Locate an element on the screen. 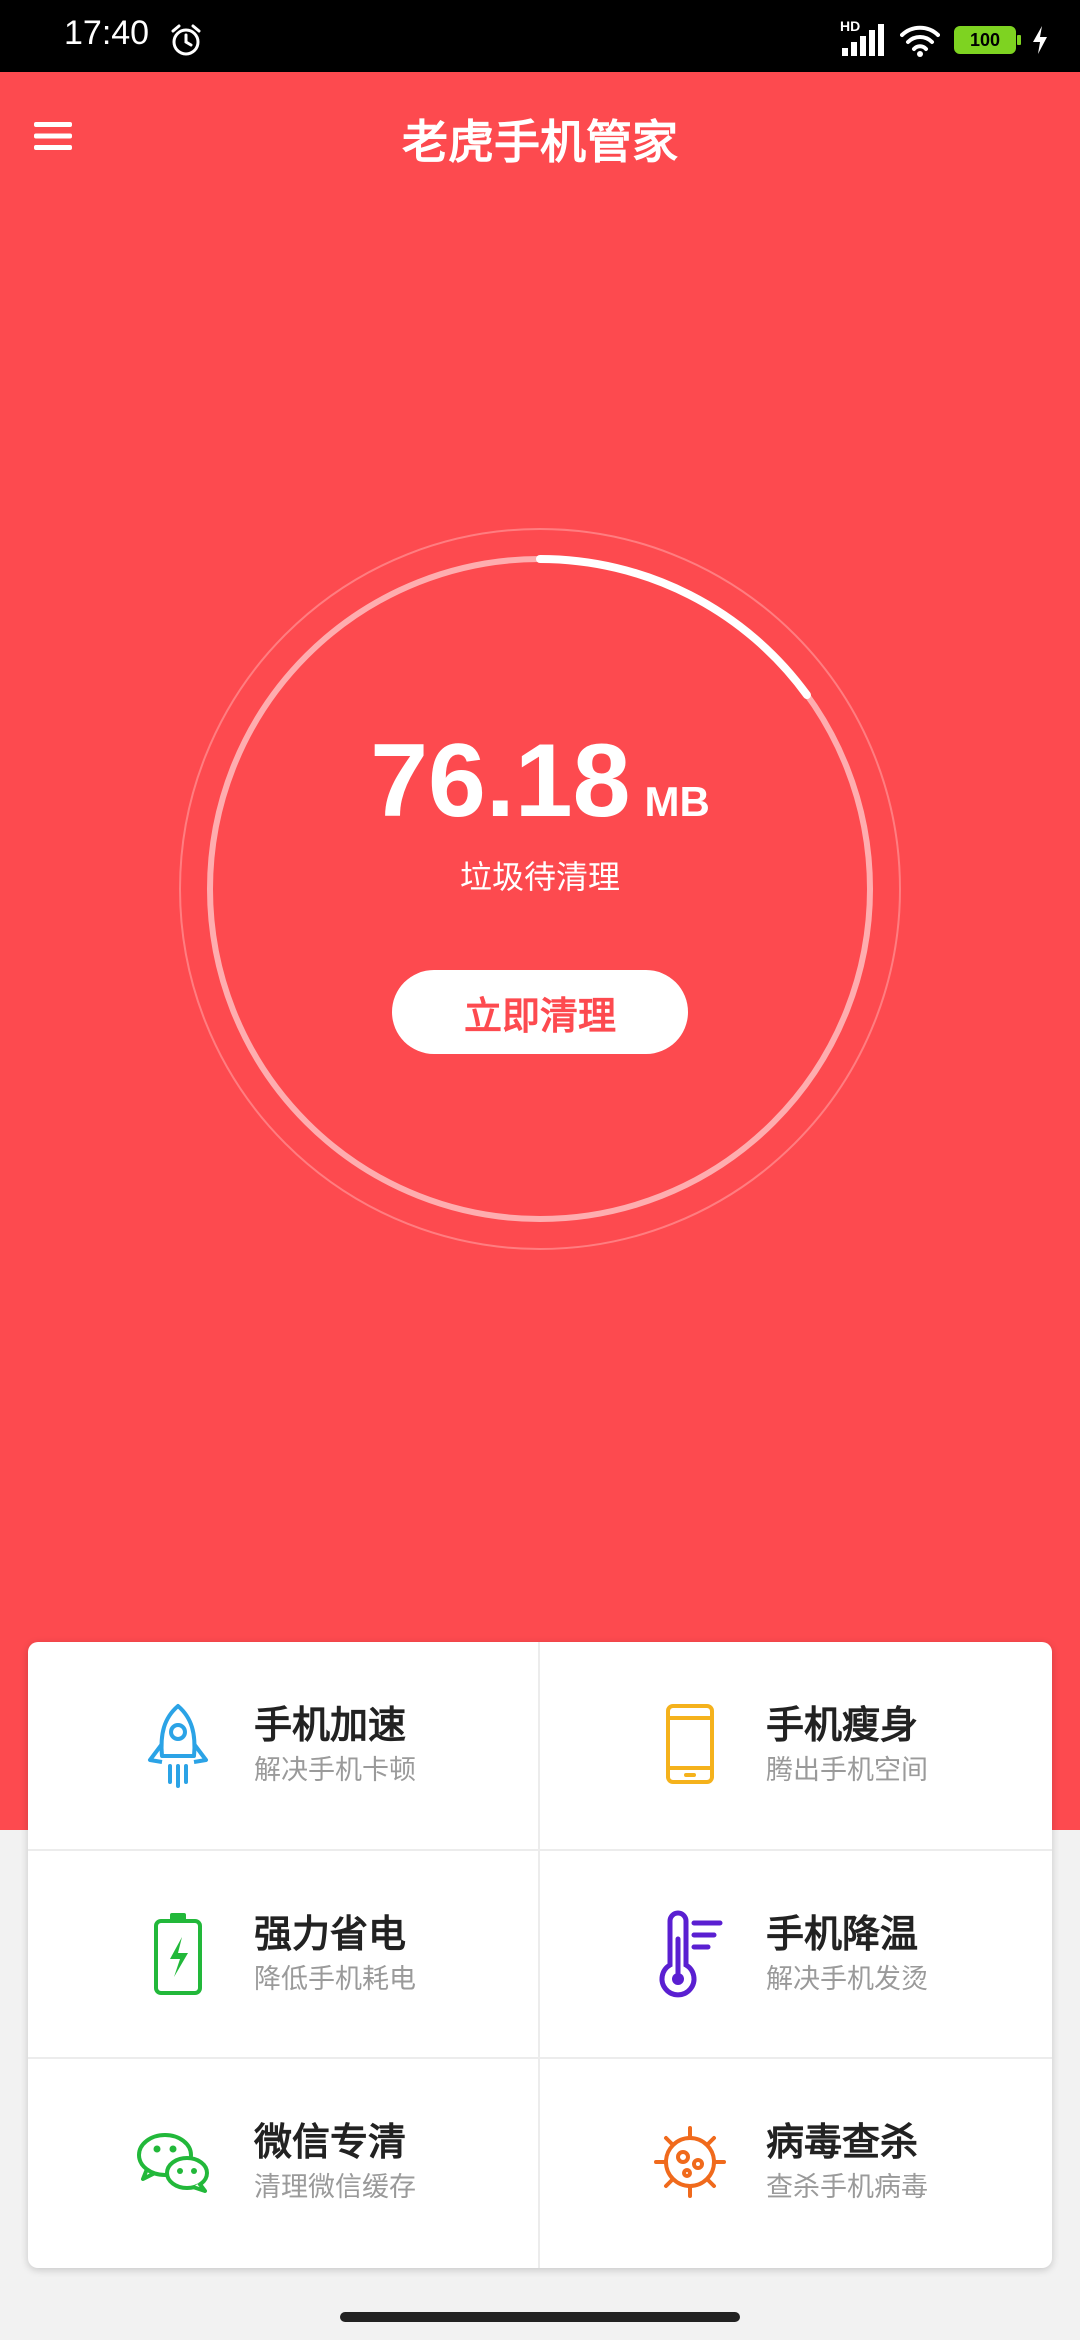 This screenshot has width=1080, height=2340. charging-icon is located at coordinates (1040, 40).